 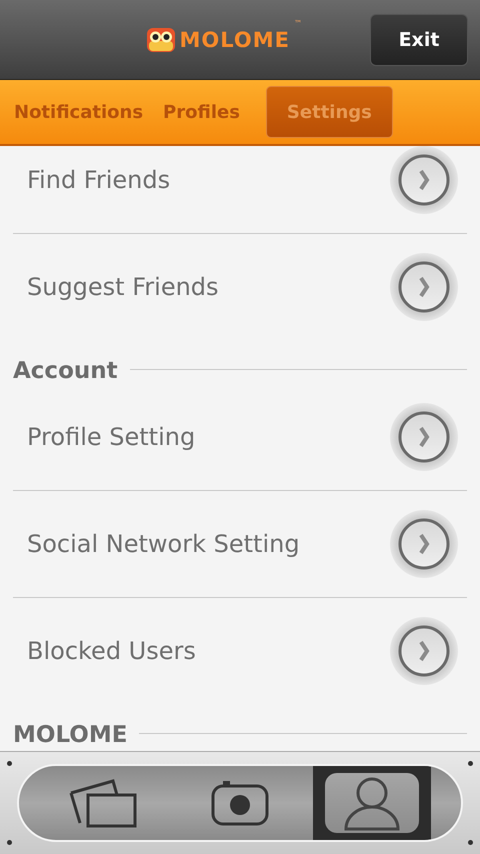 What do you see at coordinates (240, 189) in the screenshot?
I see `settings-row: Find Friends` at bounding box center [240, 189].